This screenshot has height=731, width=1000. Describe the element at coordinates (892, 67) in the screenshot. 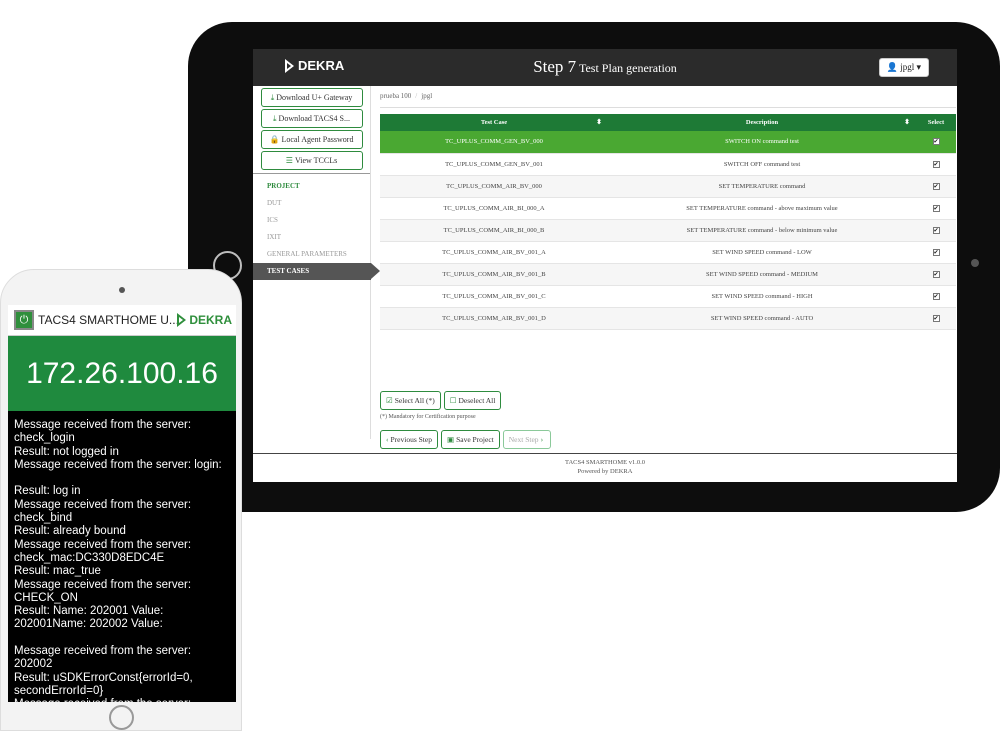

I see `user-icon: 👤` at that location.